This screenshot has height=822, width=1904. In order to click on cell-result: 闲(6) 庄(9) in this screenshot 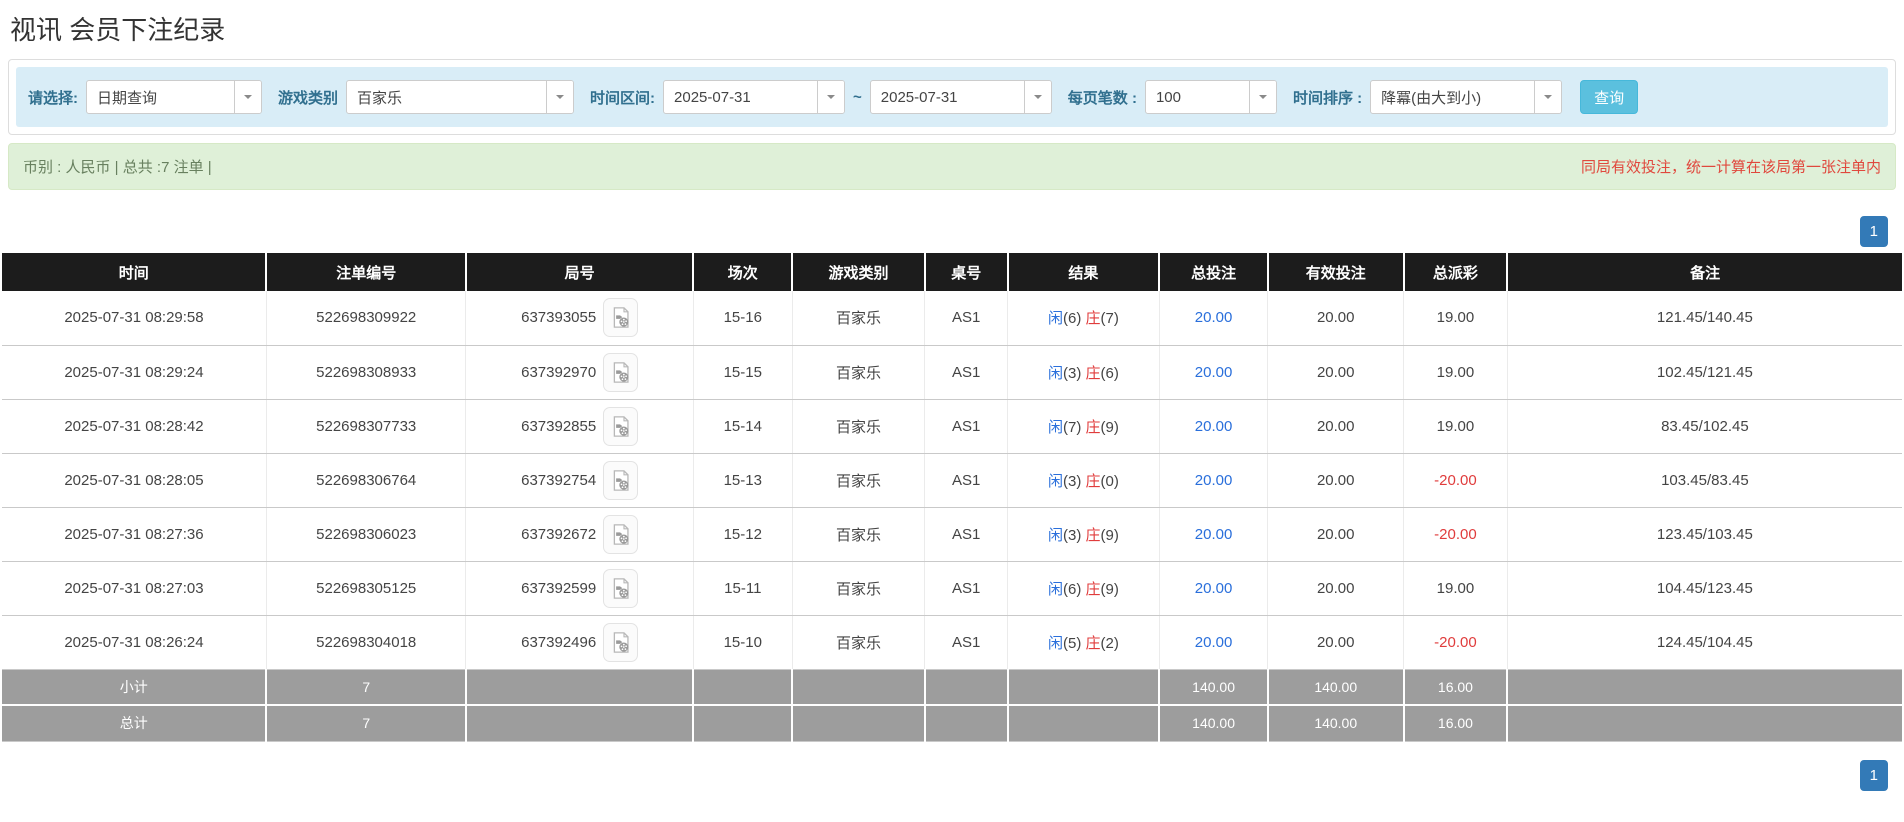, I will do `click(1083, 588)`.